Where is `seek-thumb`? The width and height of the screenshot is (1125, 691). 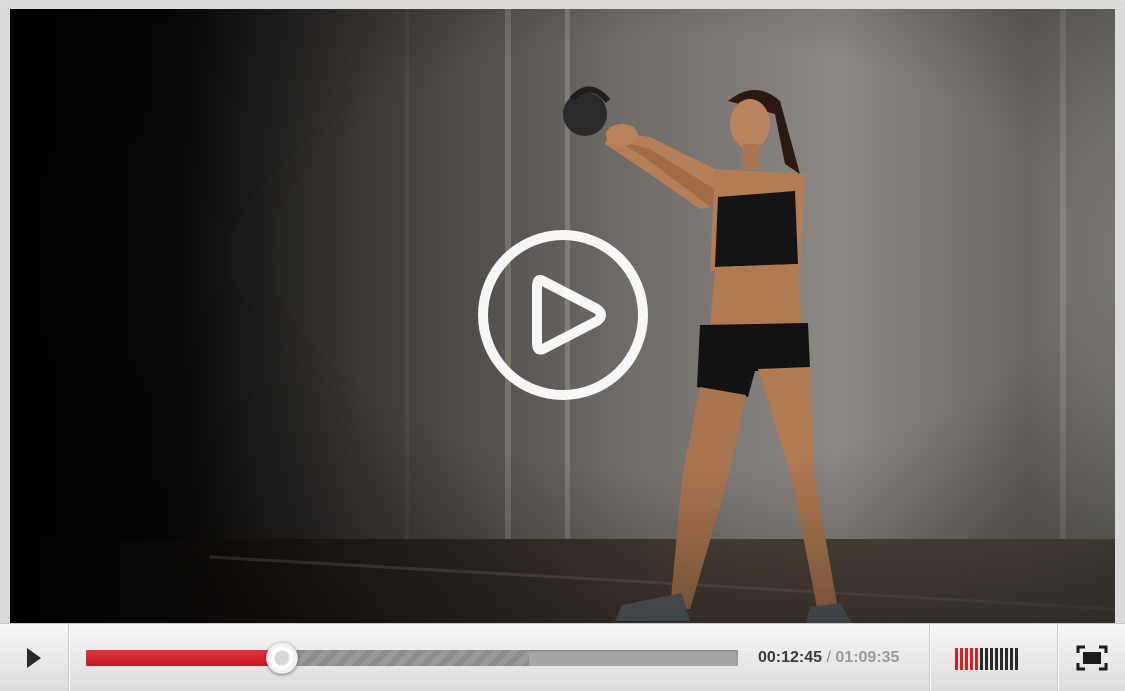
seek-thumb is located at coordinates (281, 658).